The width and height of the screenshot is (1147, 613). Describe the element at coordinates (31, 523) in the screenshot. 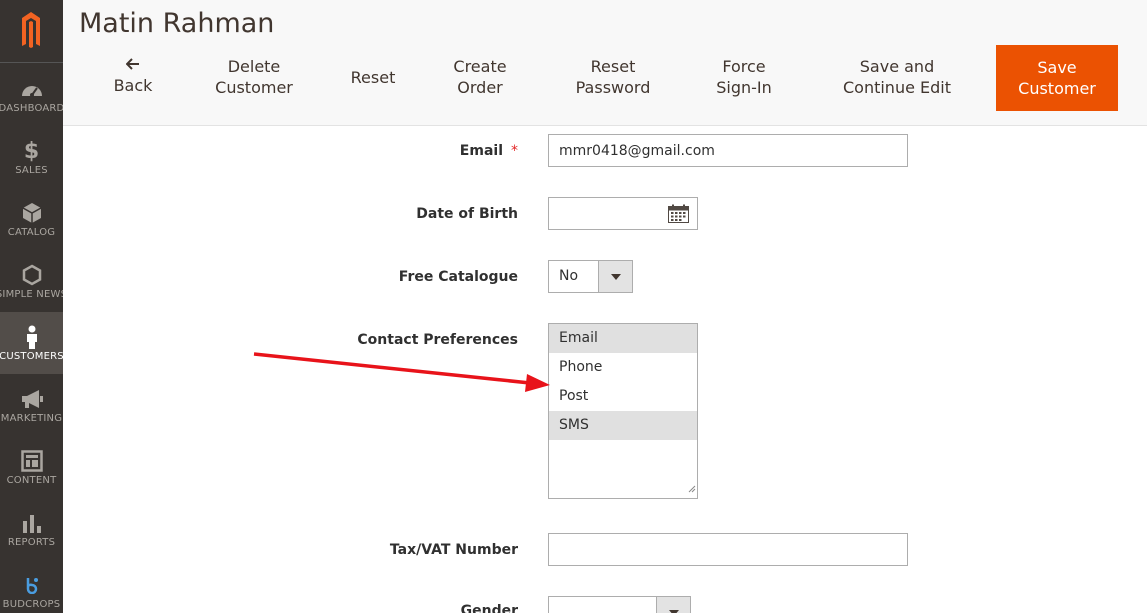

I see `bar-chart-icon` at that location.